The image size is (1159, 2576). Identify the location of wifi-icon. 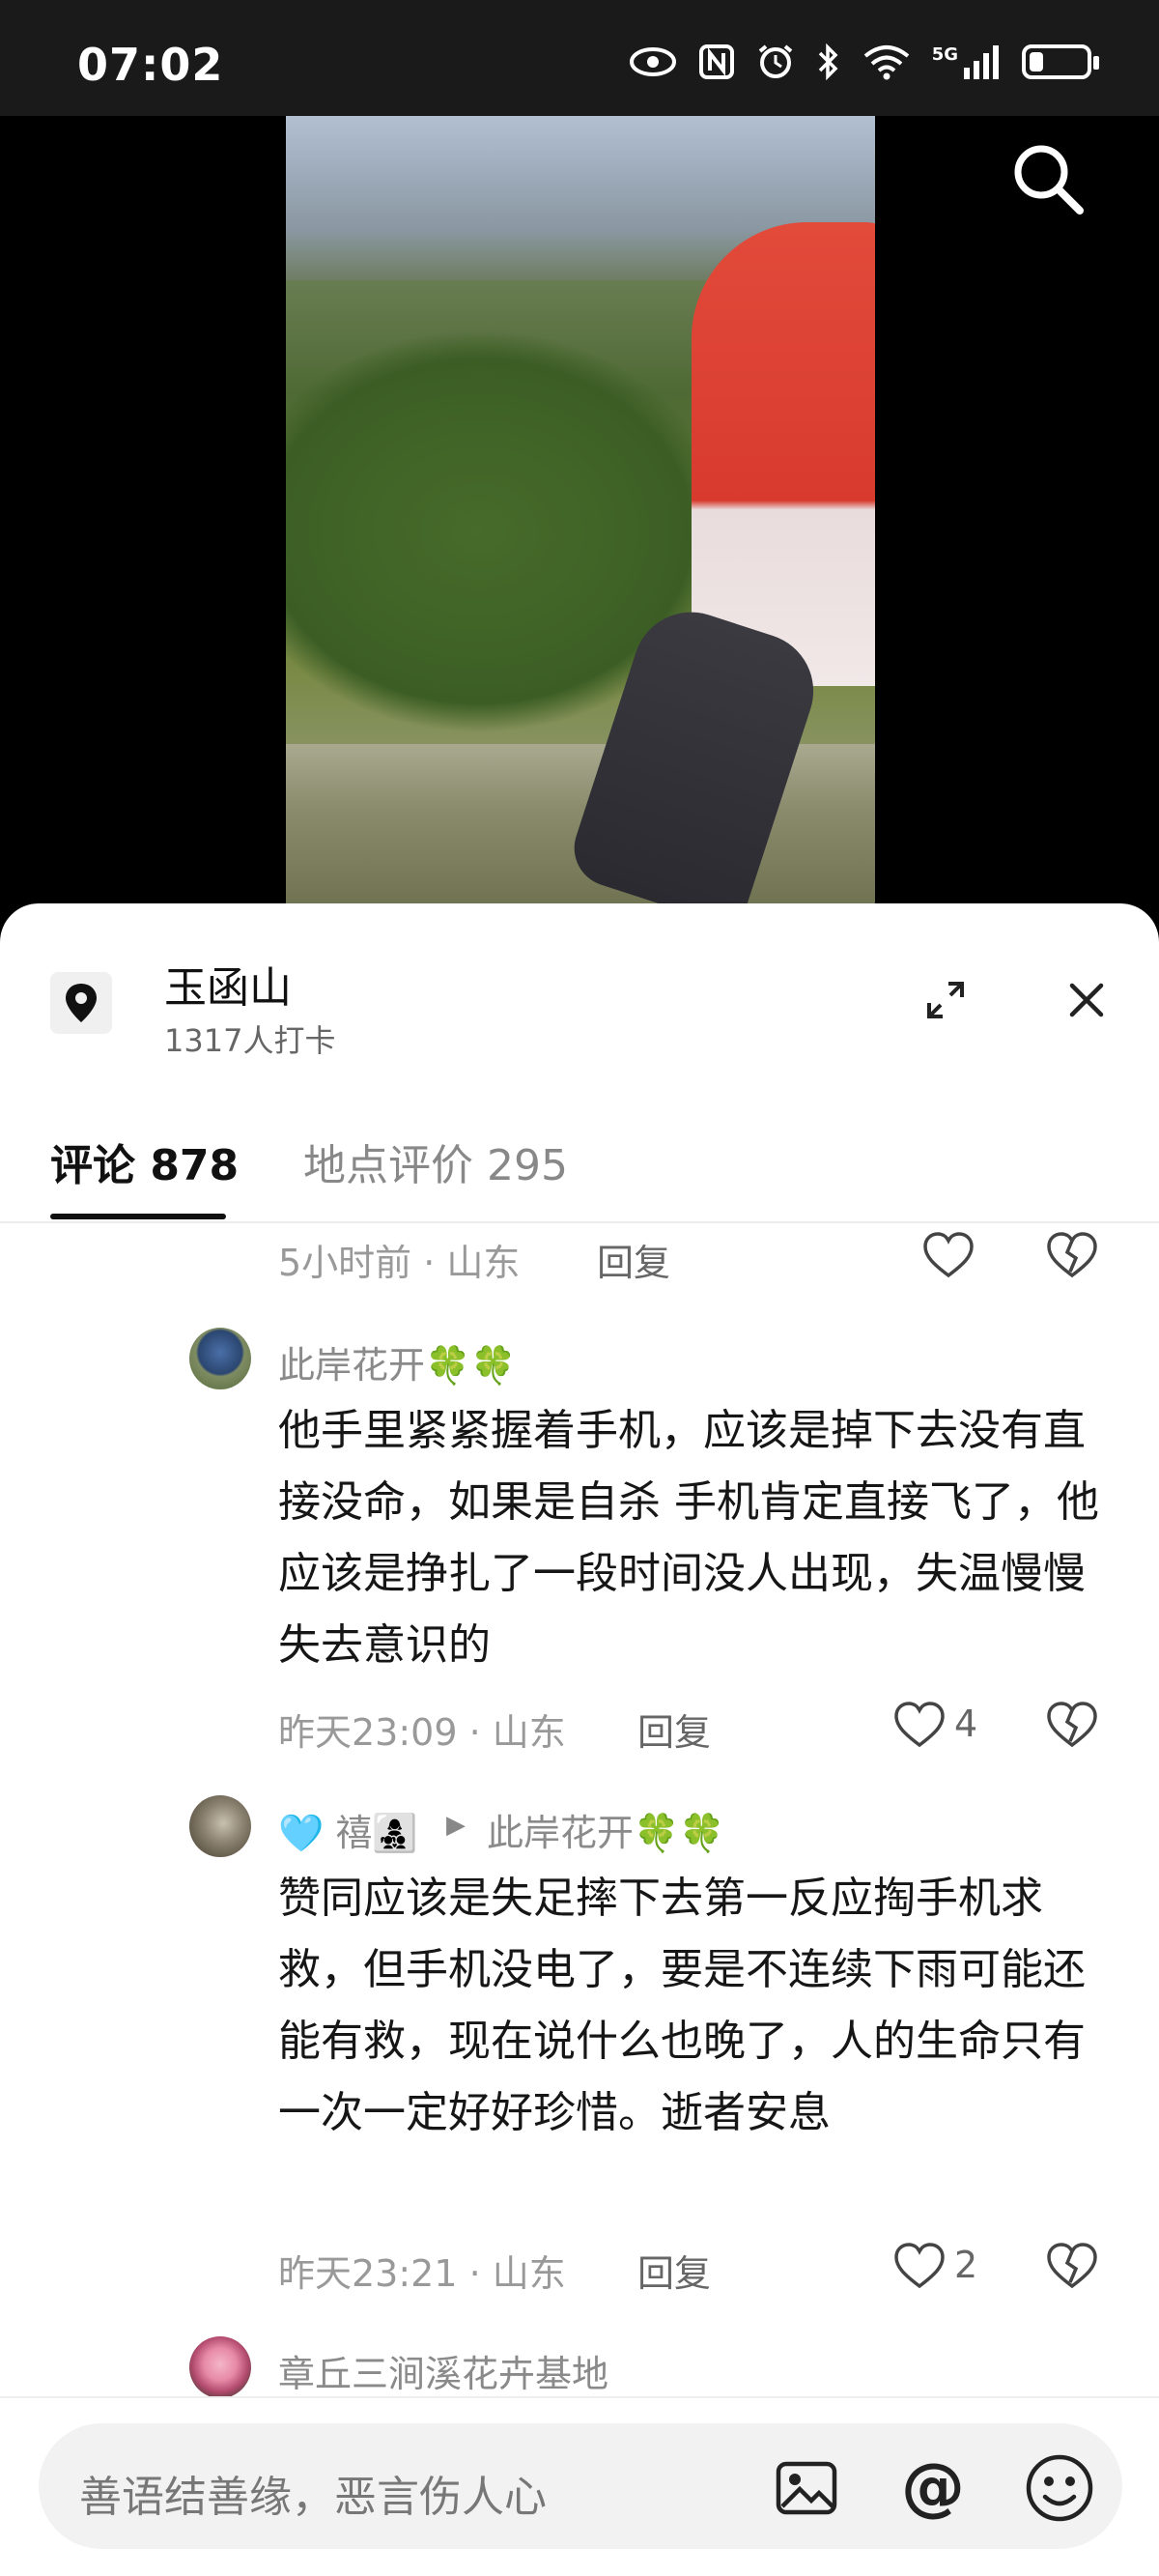
(886, 63).